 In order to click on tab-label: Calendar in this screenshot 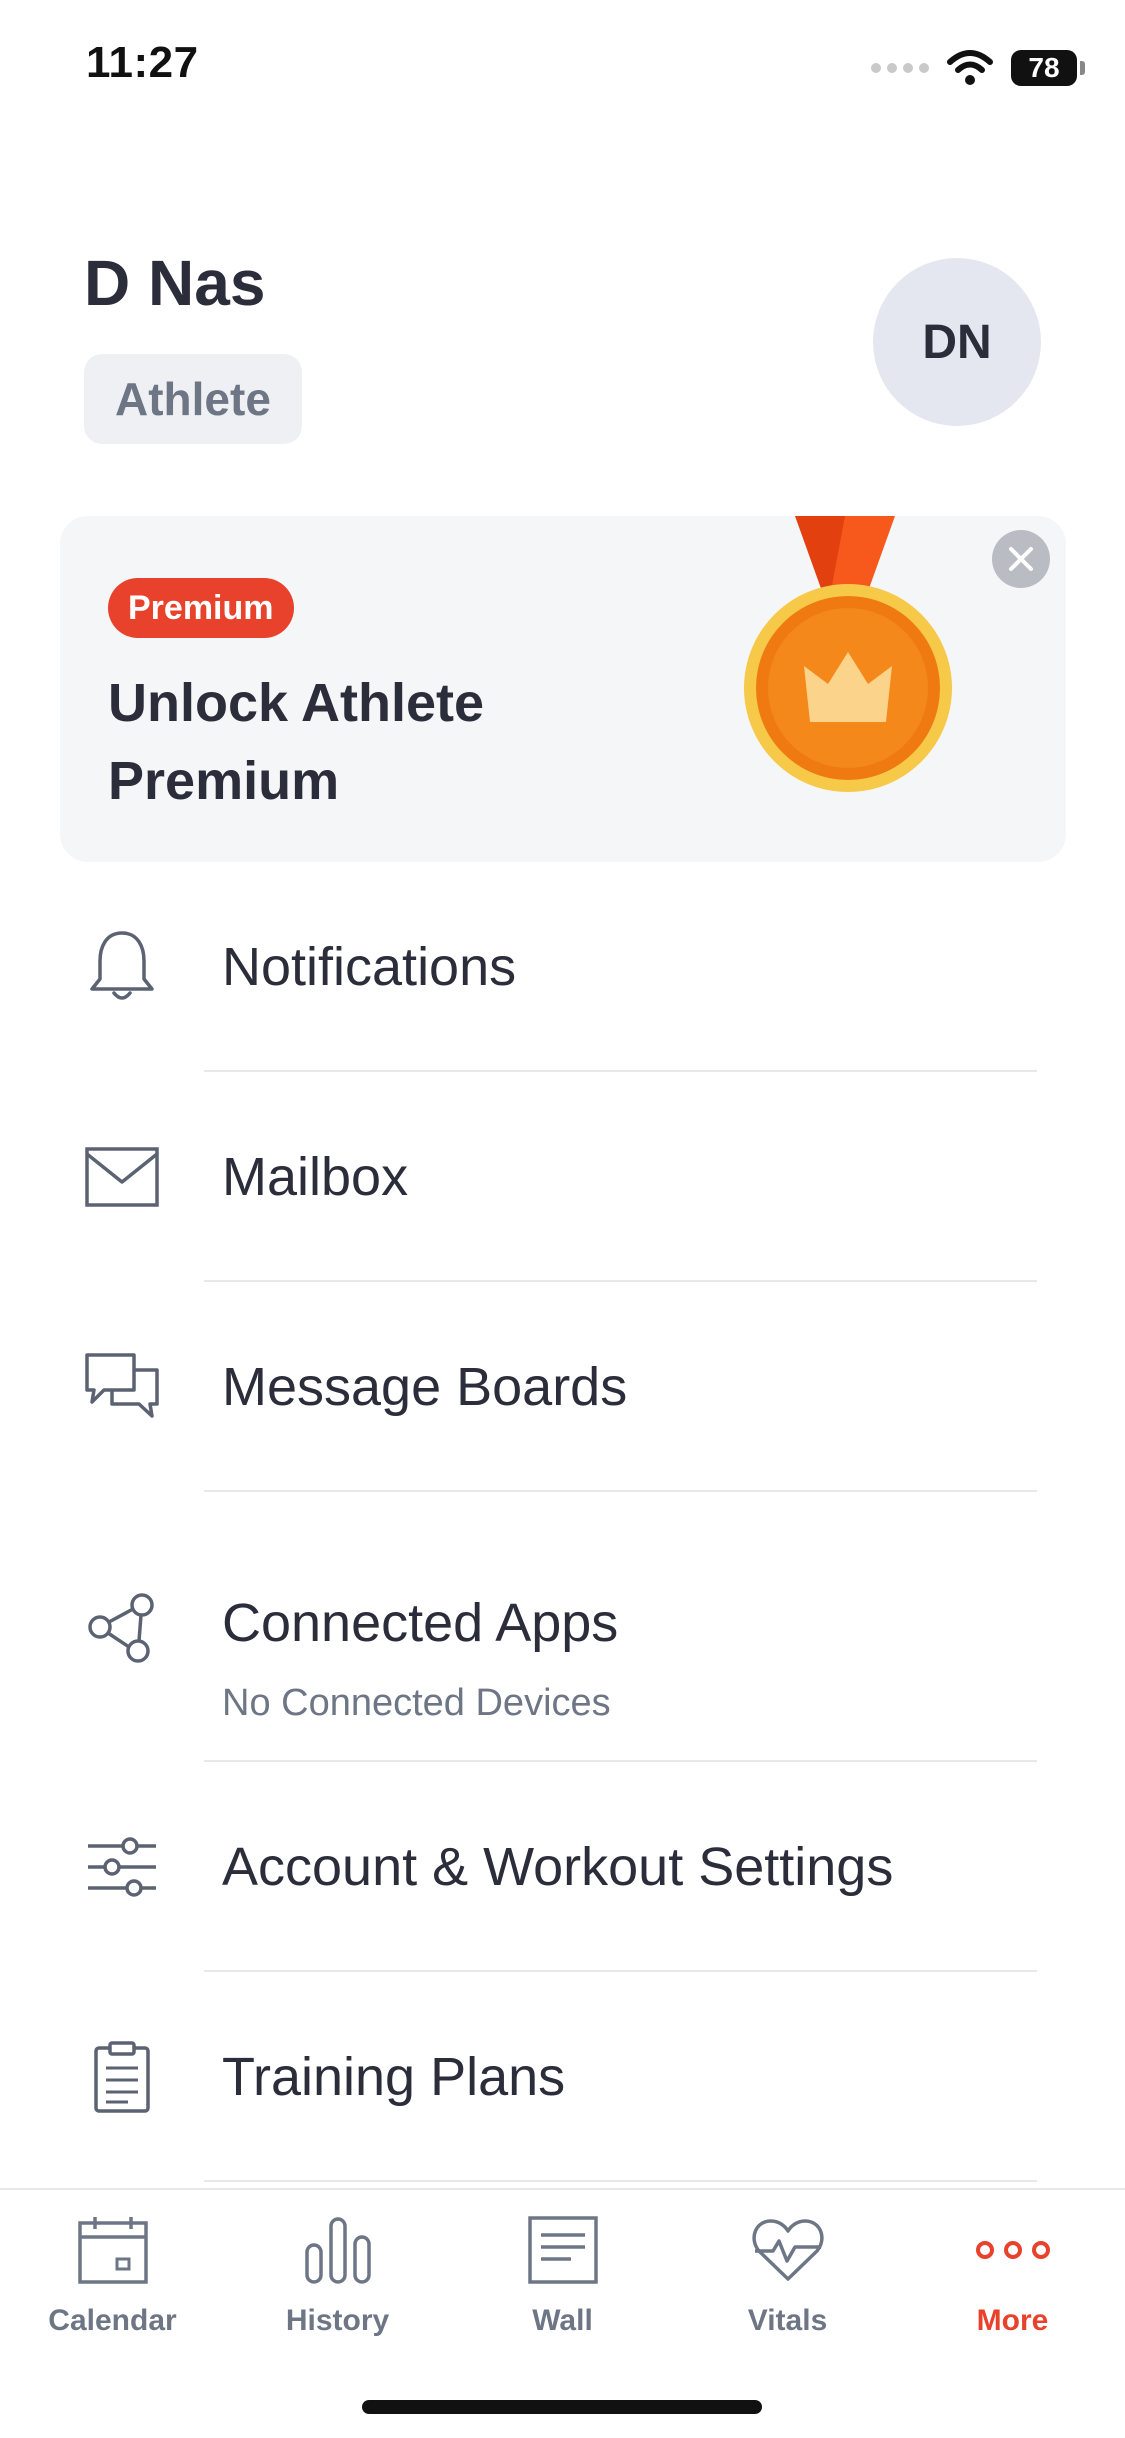, I will do `click(112, 2320)`.